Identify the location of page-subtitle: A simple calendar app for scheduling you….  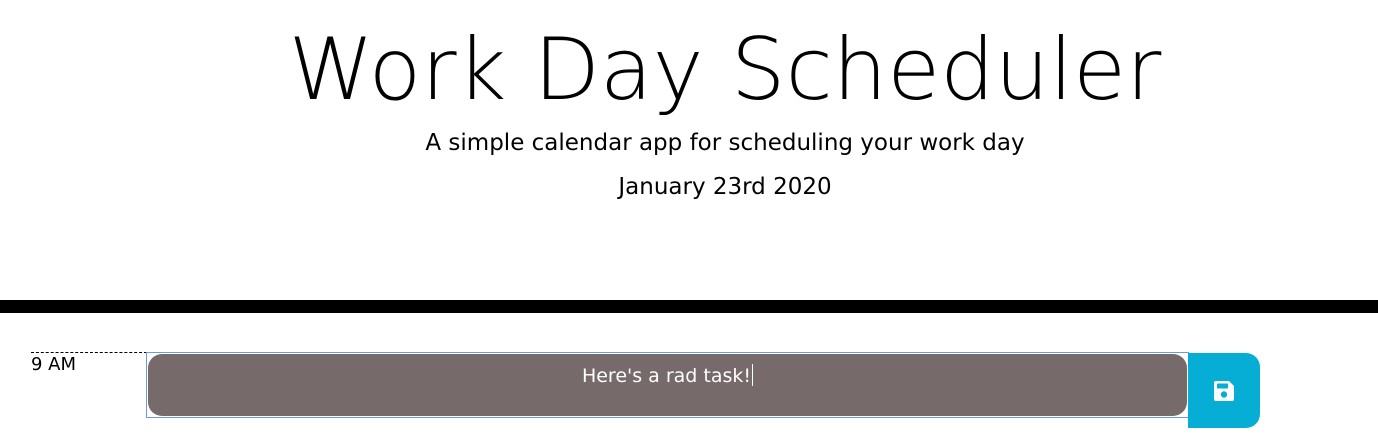
(725, 143).